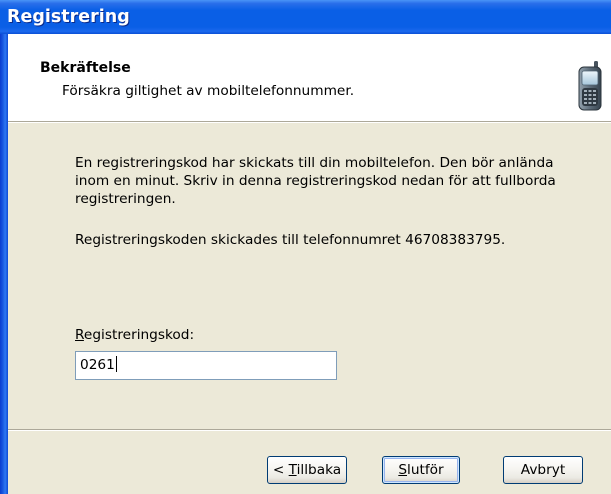 This screenshot has height=494, width=611. What do you see at coordinates (305, 17) in the screenshot?
I see `title-bar: Registrering` at bounding box center [305, 17].